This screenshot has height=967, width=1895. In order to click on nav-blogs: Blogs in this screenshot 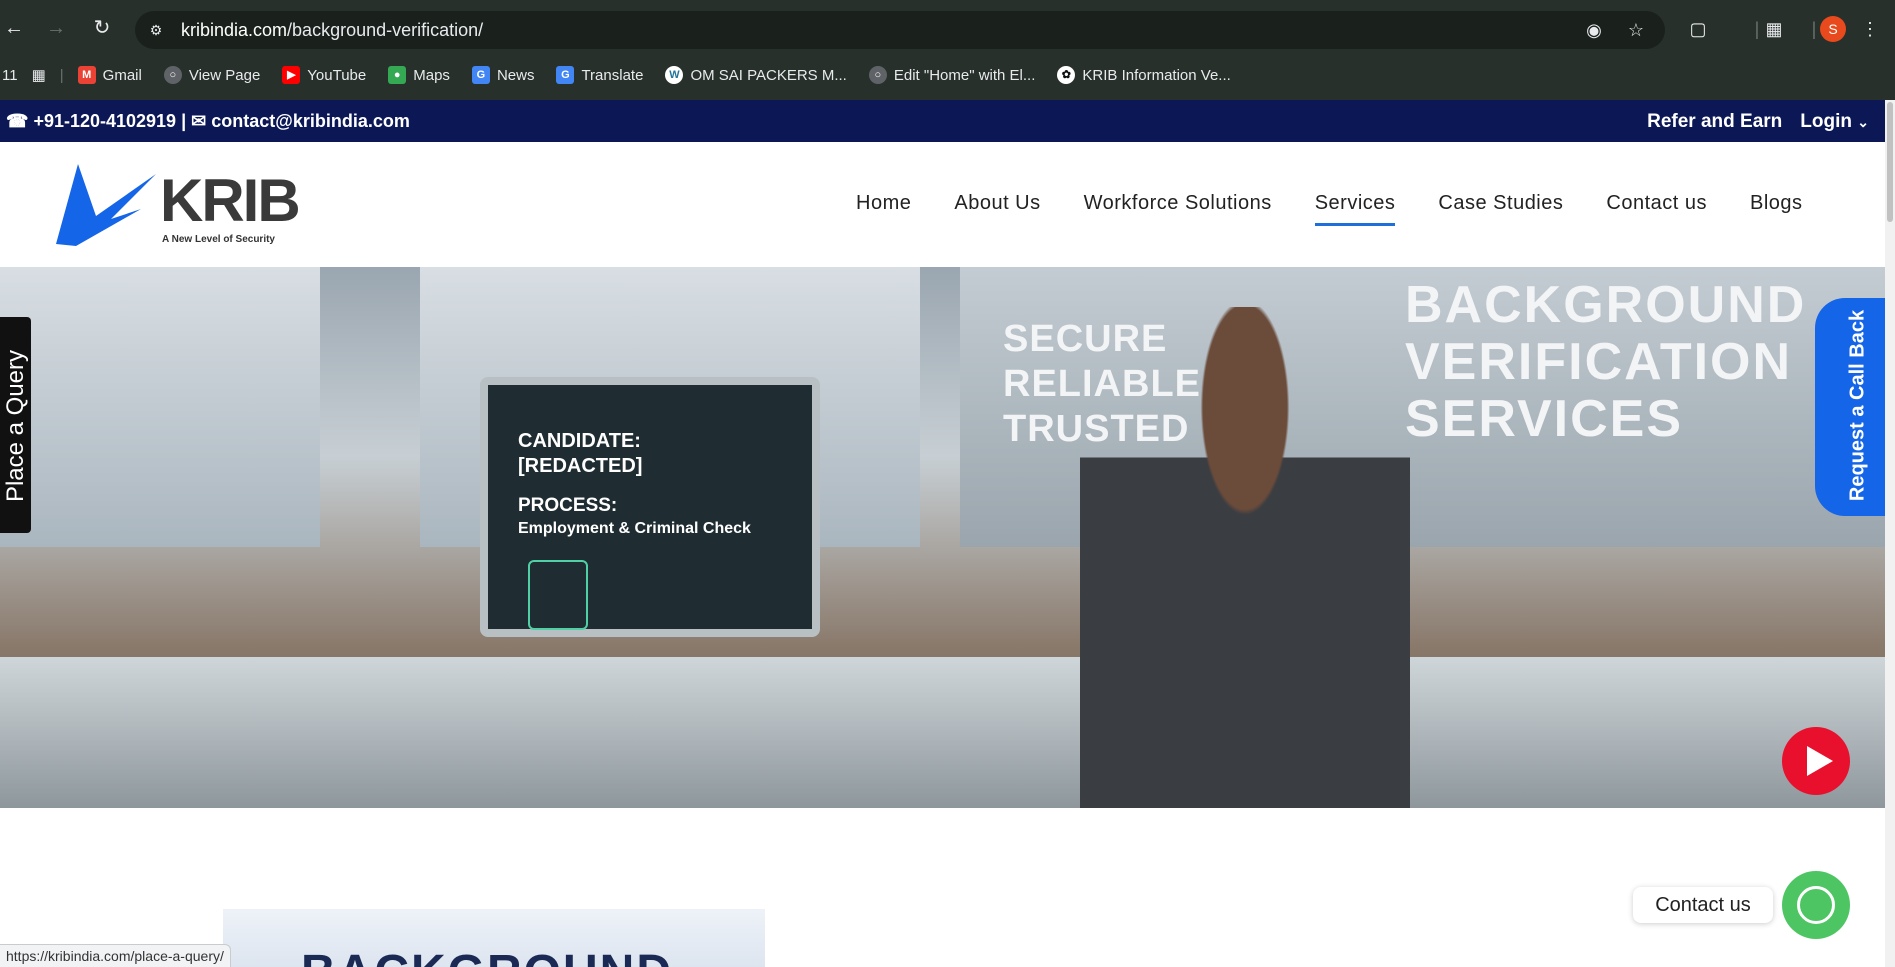, I will do `click(1776, 209)`.